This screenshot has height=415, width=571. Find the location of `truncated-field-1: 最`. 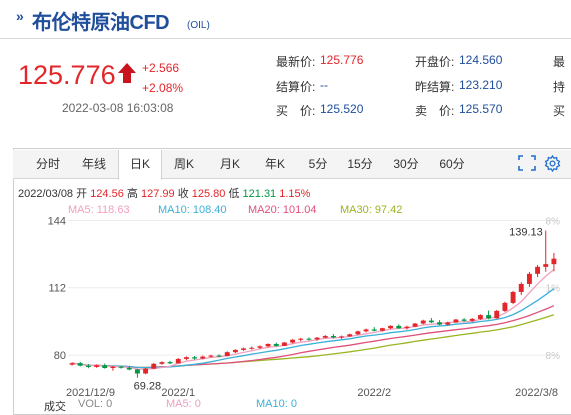

truncated-field-1: 最 is located at coordinates (559, 62).